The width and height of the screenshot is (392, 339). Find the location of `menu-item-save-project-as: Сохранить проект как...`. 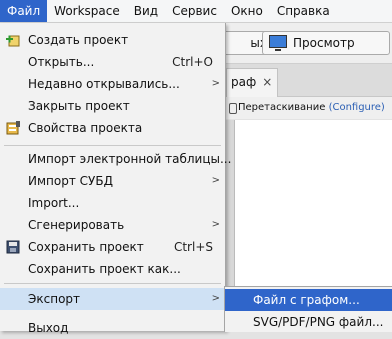

menu-item-save-project-as: Сохранить проект как... is located at coordinates (112, 269).